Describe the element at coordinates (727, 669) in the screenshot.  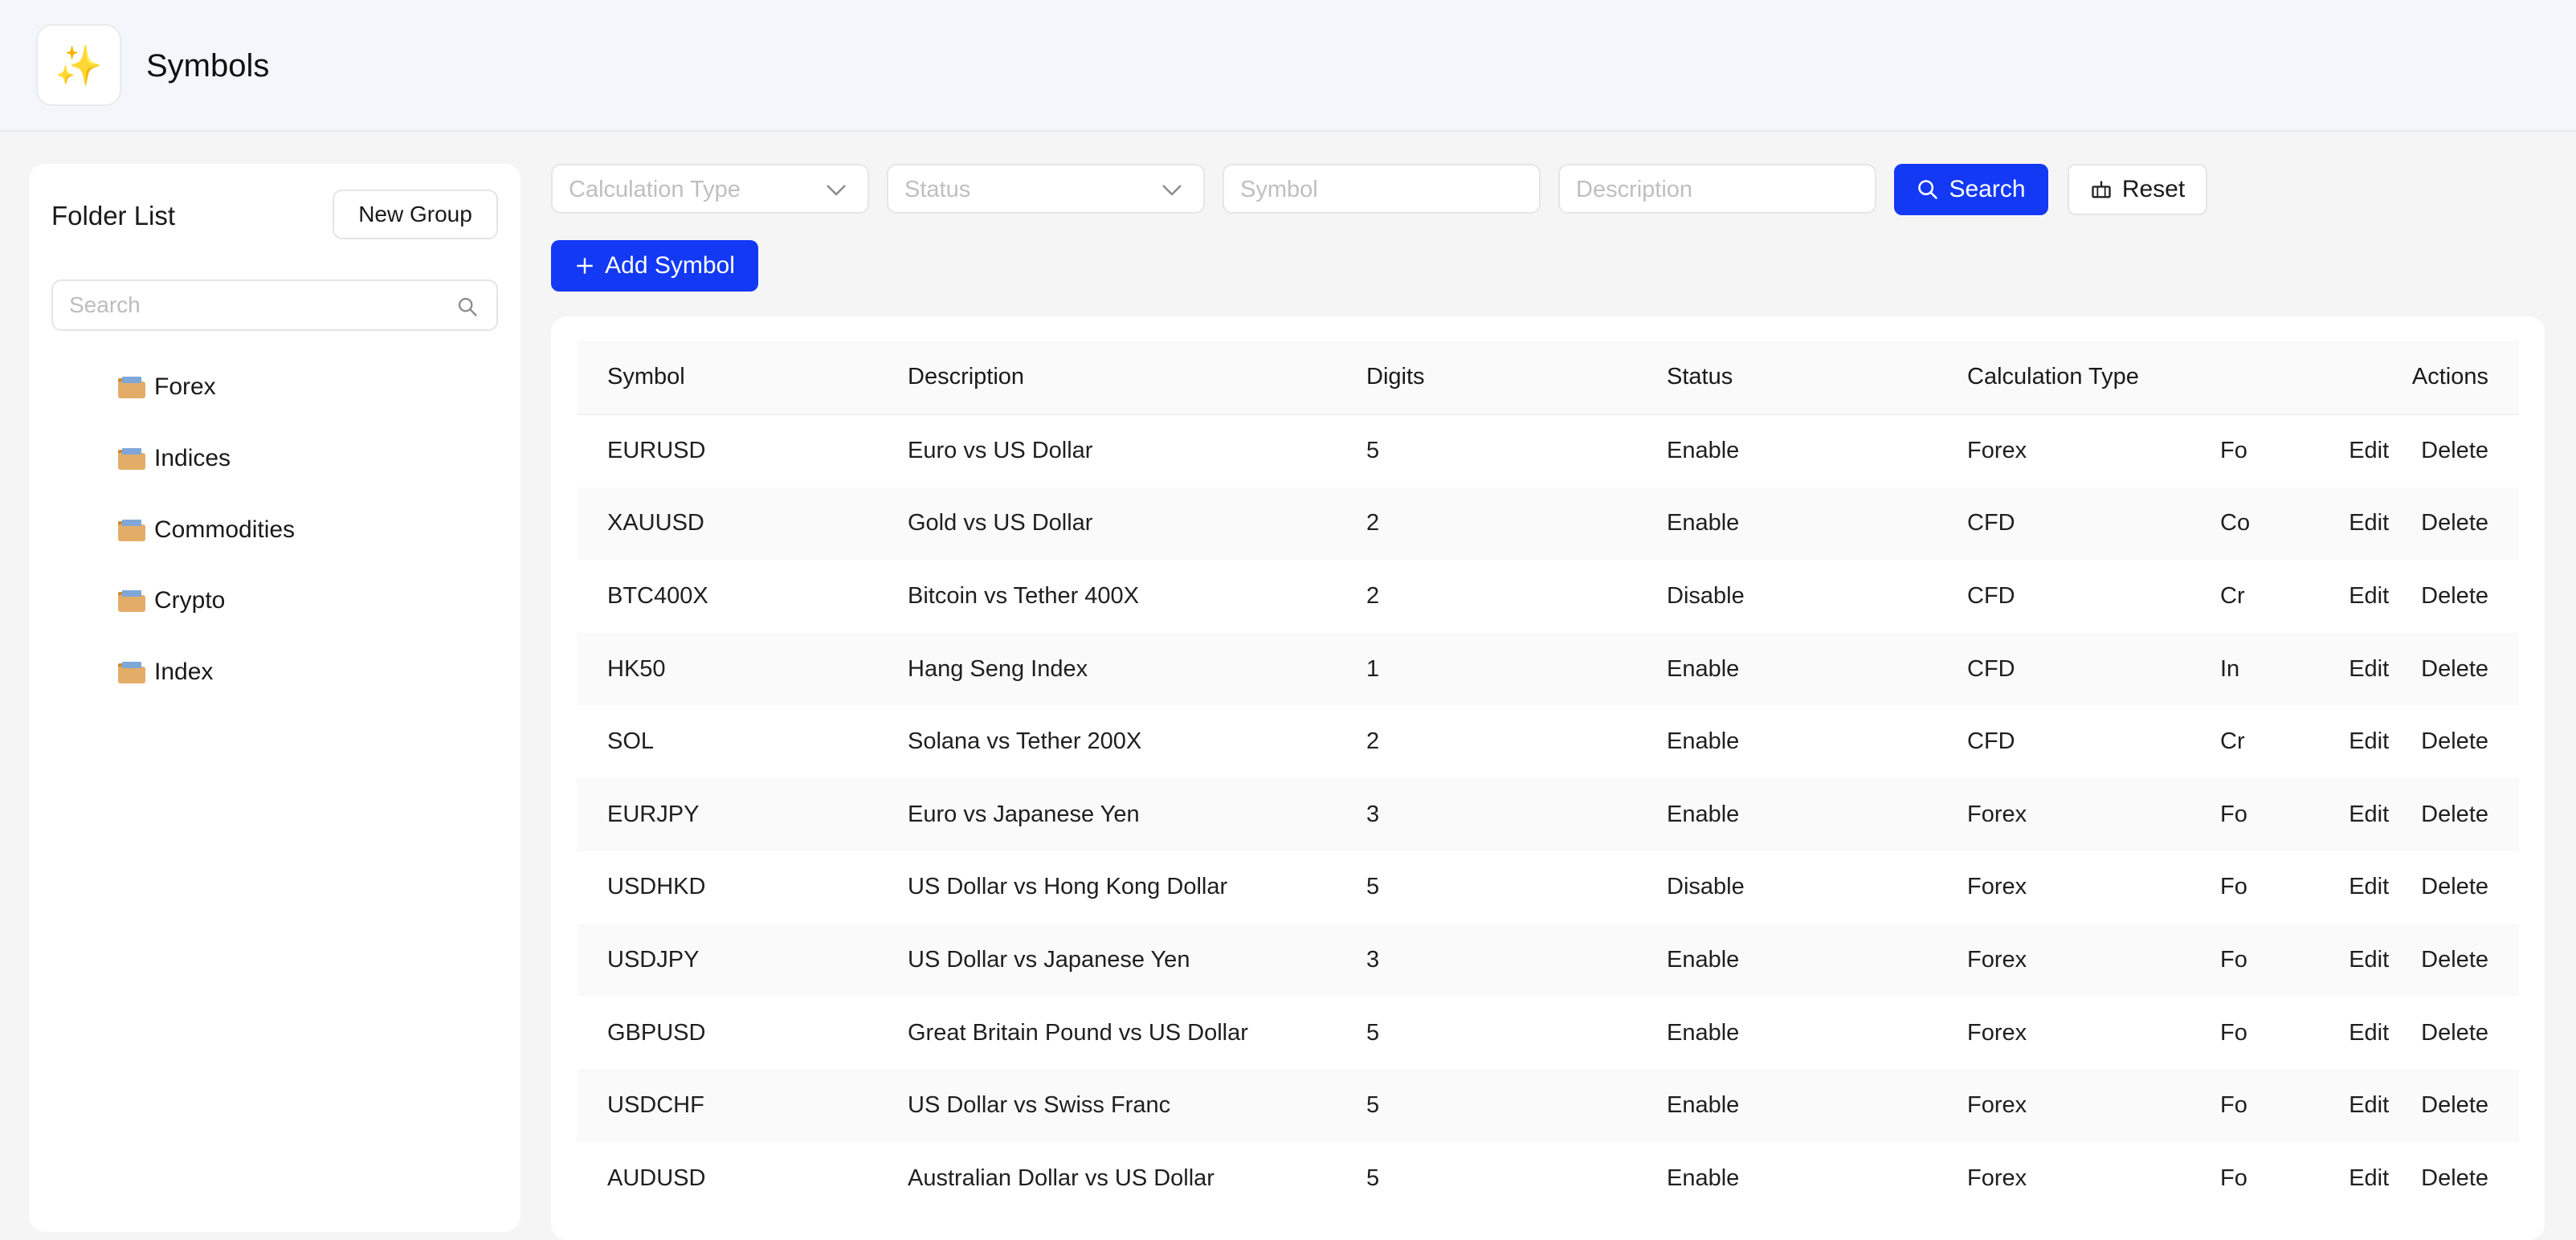
I see `cell-symbol: HK50` at that location.